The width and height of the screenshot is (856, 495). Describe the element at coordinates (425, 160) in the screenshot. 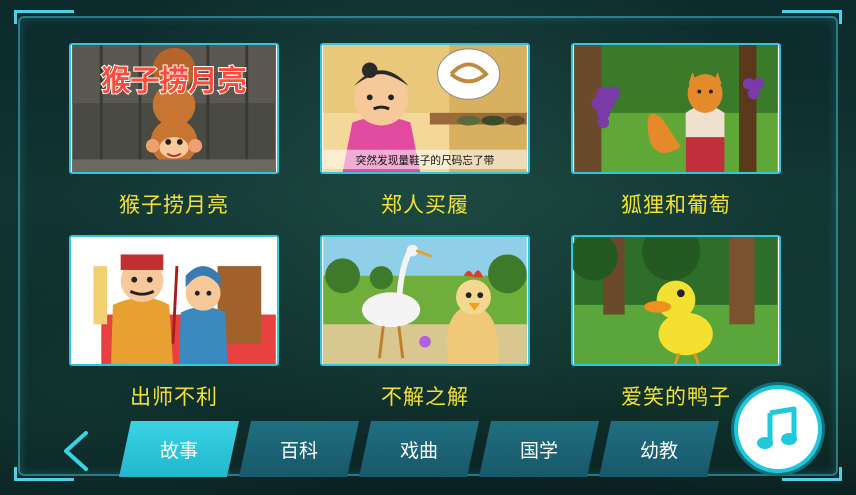

I see `thumbnail-caption: 突然发现量鞋子的尺码忘了带` at that location.